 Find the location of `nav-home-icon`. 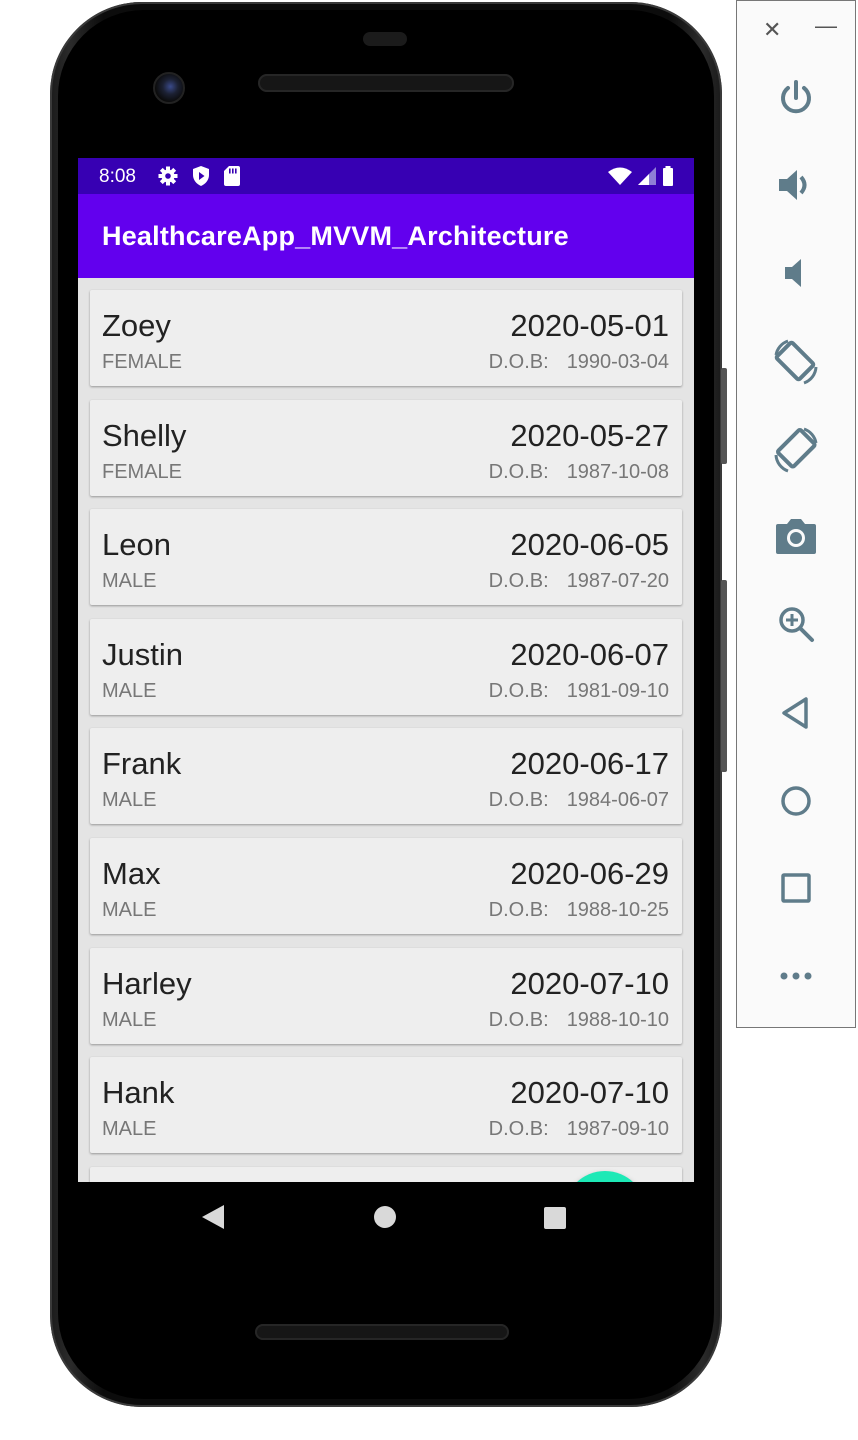

nav-home-icon is located at coordinates (385, 1217).